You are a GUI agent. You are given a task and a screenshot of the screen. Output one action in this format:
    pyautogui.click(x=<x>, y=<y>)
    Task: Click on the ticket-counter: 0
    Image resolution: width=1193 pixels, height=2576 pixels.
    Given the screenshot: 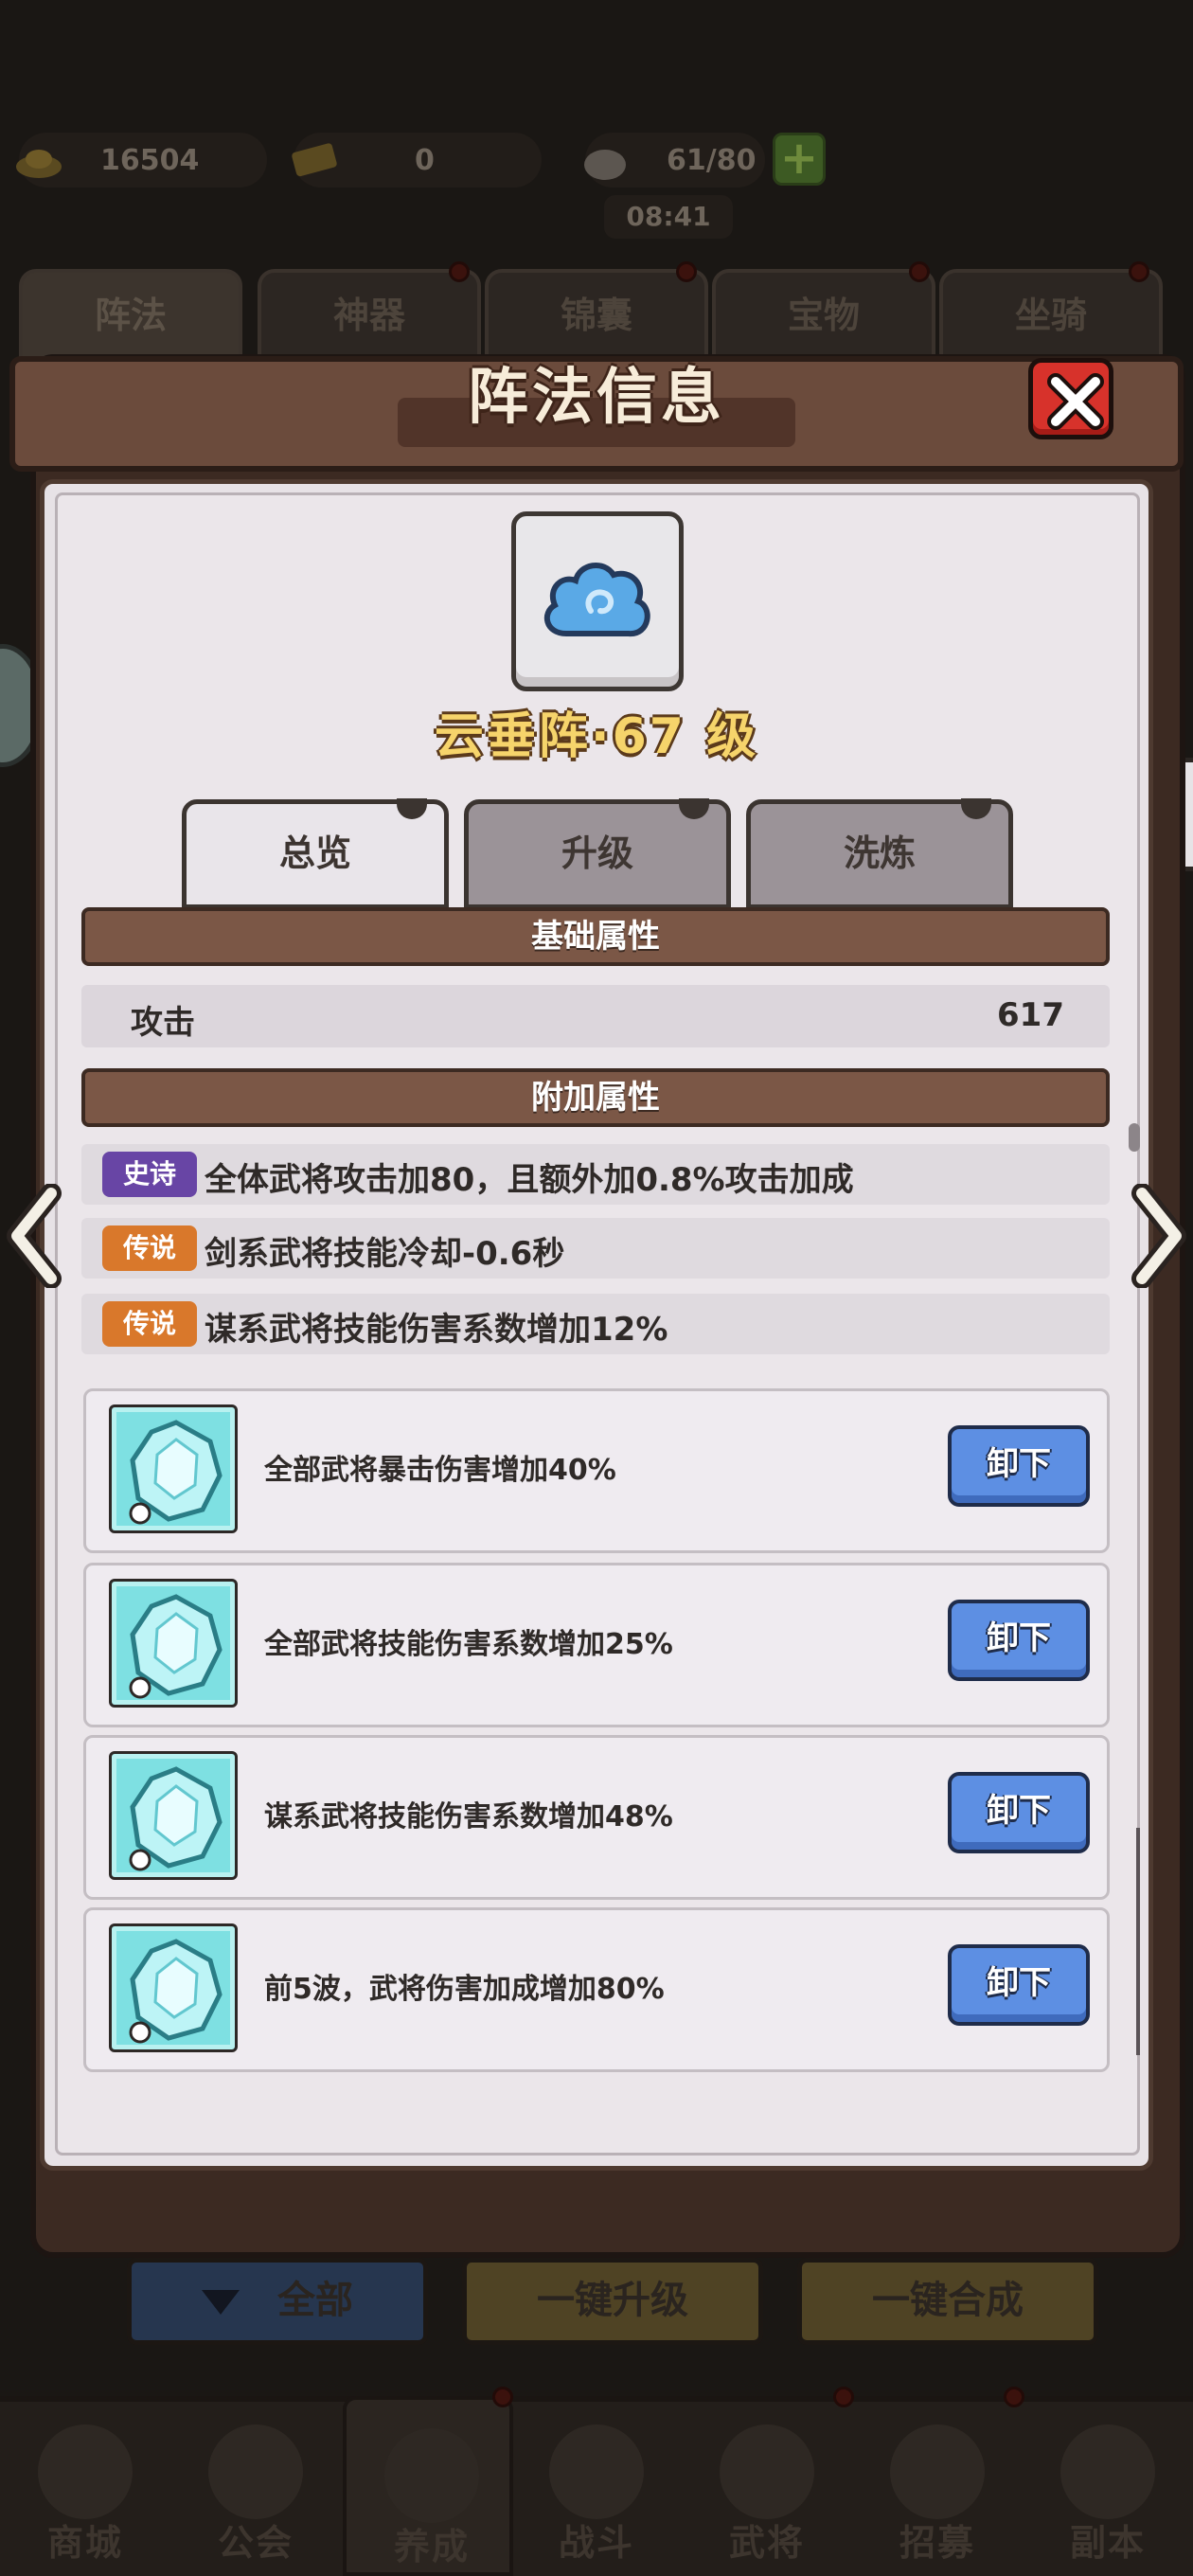 What is the action you would take?
    pyautogui.click(x=417, y=160)
    